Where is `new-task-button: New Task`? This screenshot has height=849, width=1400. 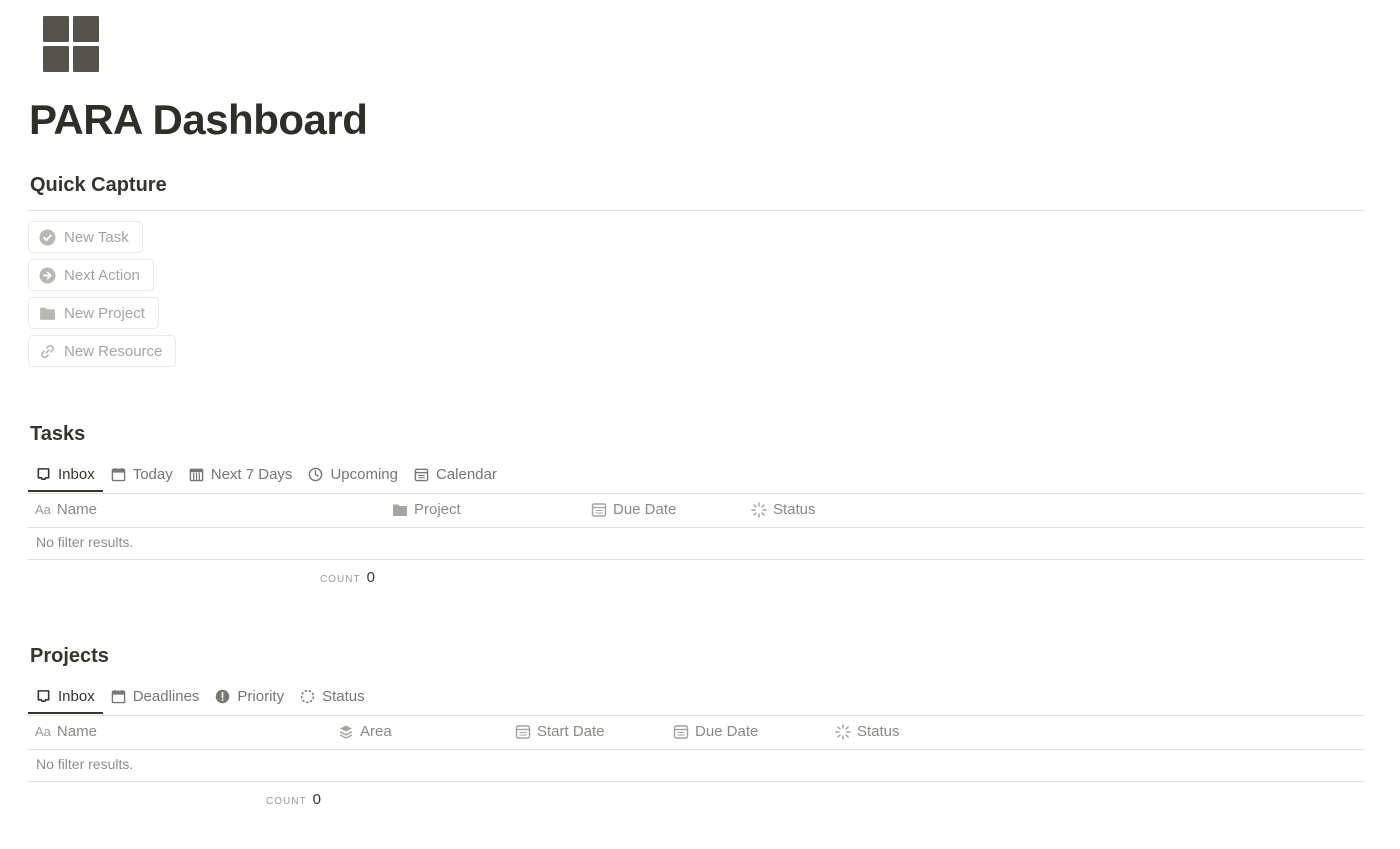
new-task-button: New Task is located at coordinates (85, 237).